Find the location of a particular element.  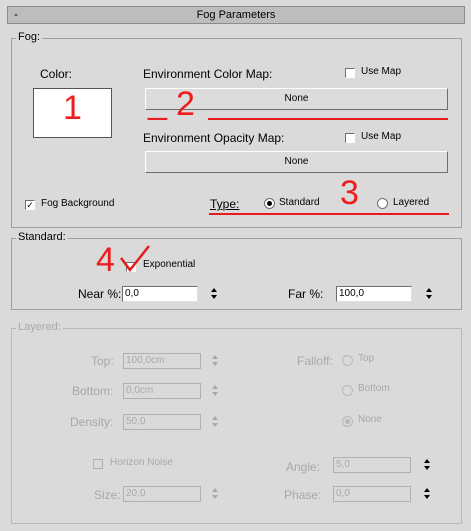

falloff-bottom-radio is located at coordinates (347, 390).